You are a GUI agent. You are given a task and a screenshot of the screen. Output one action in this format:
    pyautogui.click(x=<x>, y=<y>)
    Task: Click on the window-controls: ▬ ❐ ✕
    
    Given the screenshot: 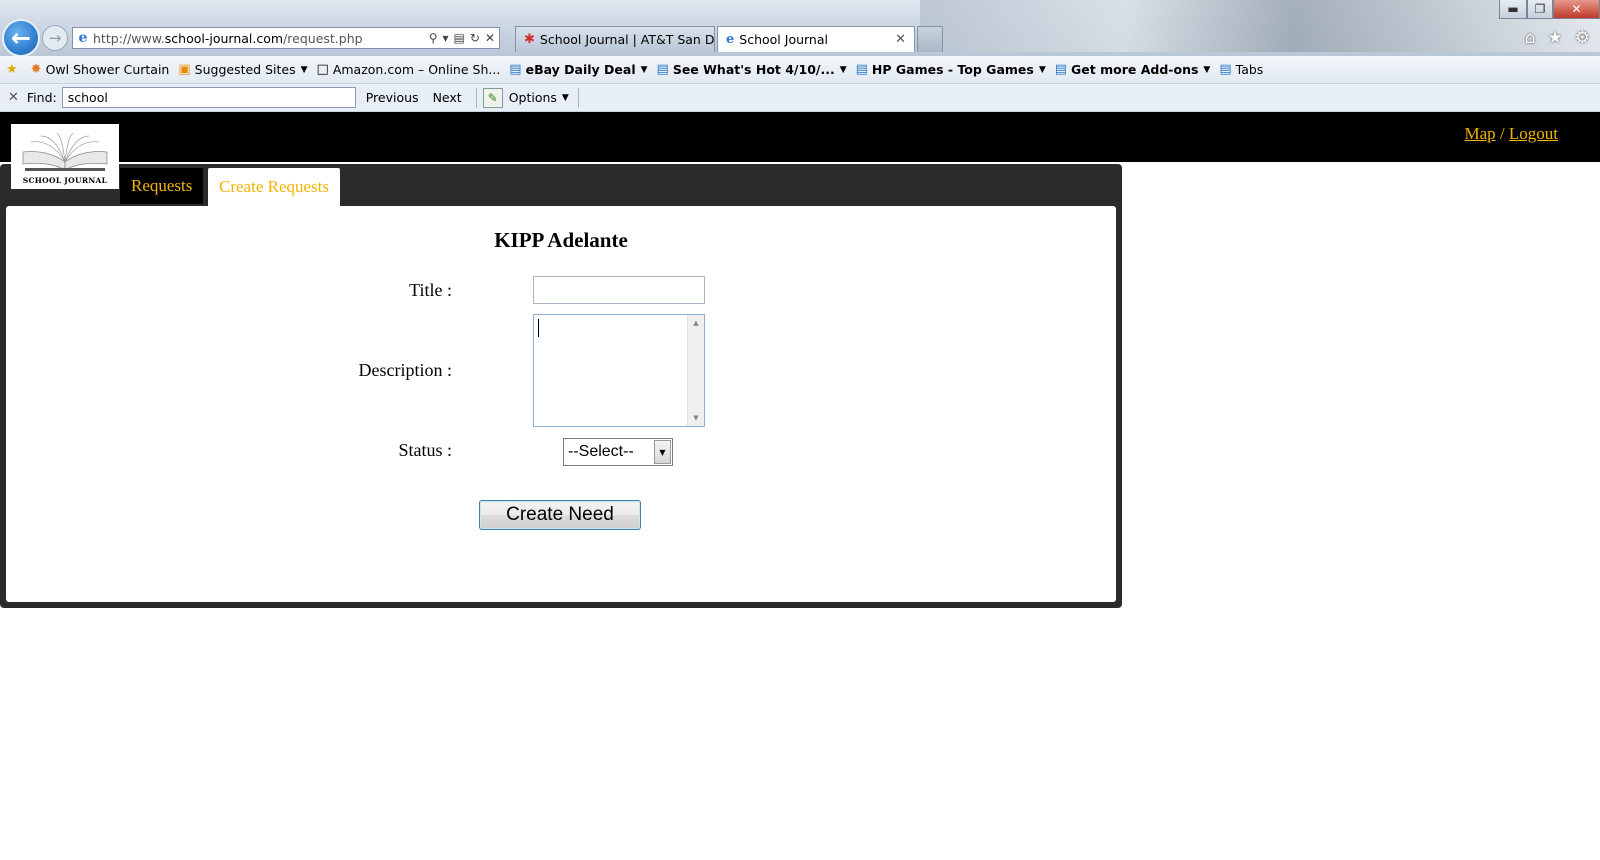 What is the action you would take?
    pyautogui.click(x=1549, y=9)
    